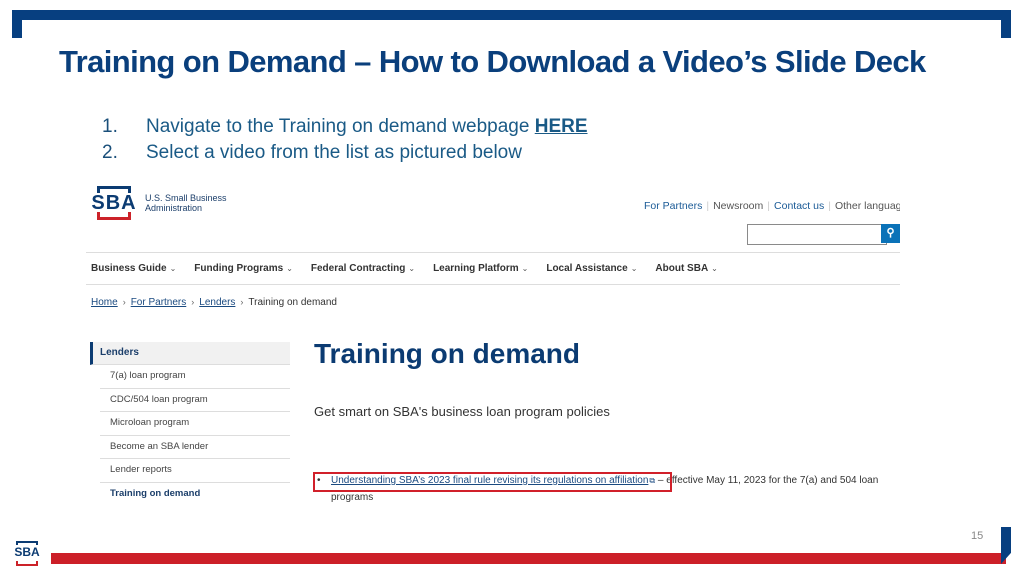 The width and height of the screenshot is (1024, 576). What do you see at coordinates (159, 302) in the screenshot?
I see `breadcrumb-for-partners: For Partners` at bounding box center [159, 302].